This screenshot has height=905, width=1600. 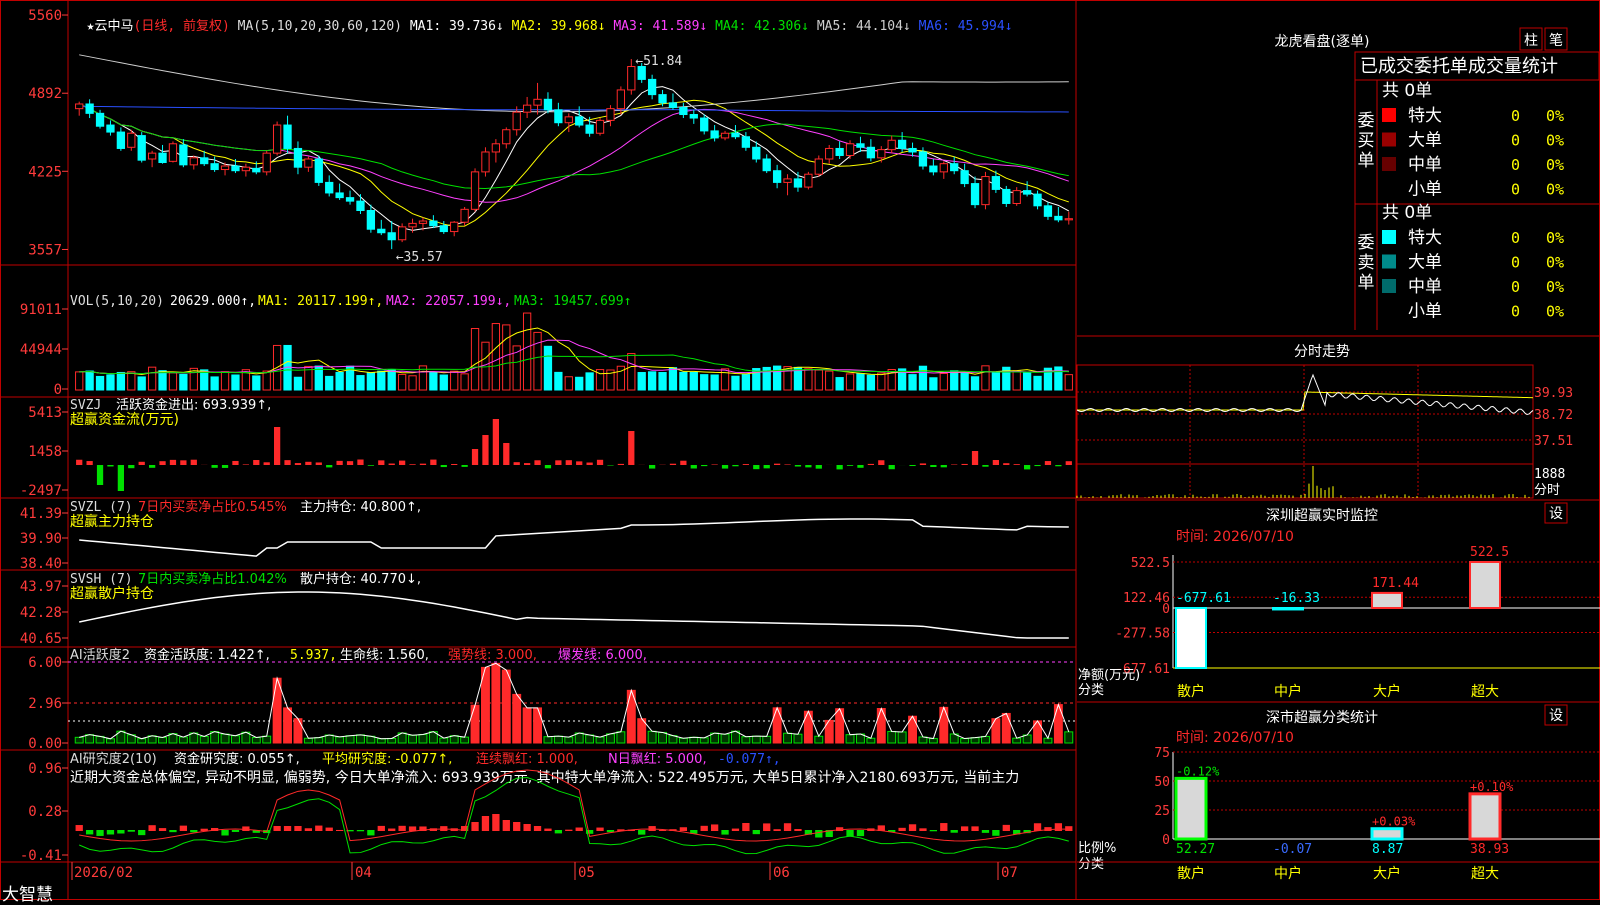 What do you see at coordinates (41, 587) in the screenshot?
I see `svsh-axis-label: 43.97` at bounding box center [41, 587].